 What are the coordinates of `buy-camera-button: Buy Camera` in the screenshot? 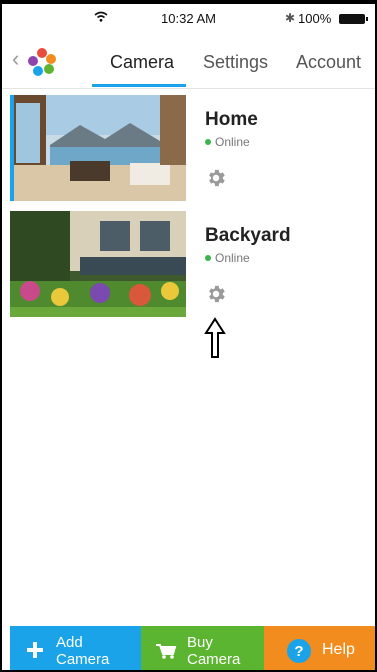 It's located at (202, 648).